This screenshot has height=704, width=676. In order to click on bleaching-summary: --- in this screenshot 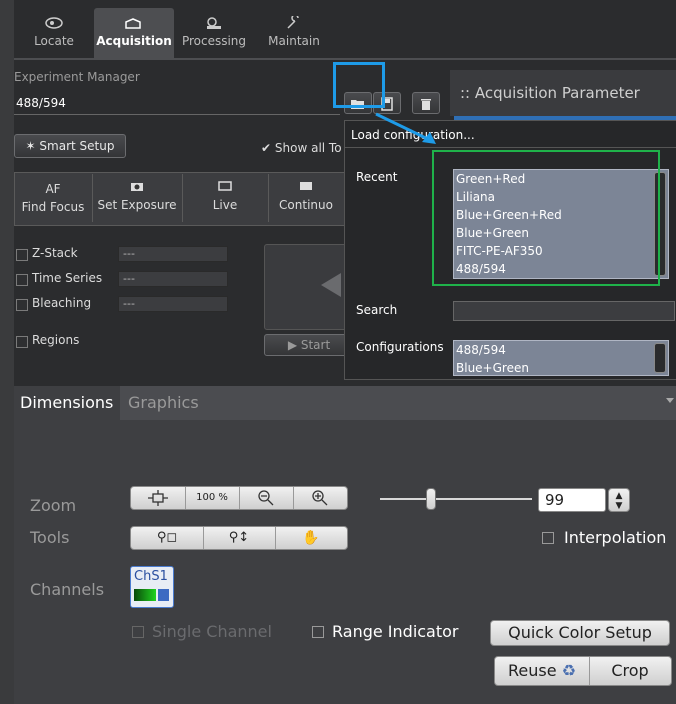, I will do `click(173, 304)`.